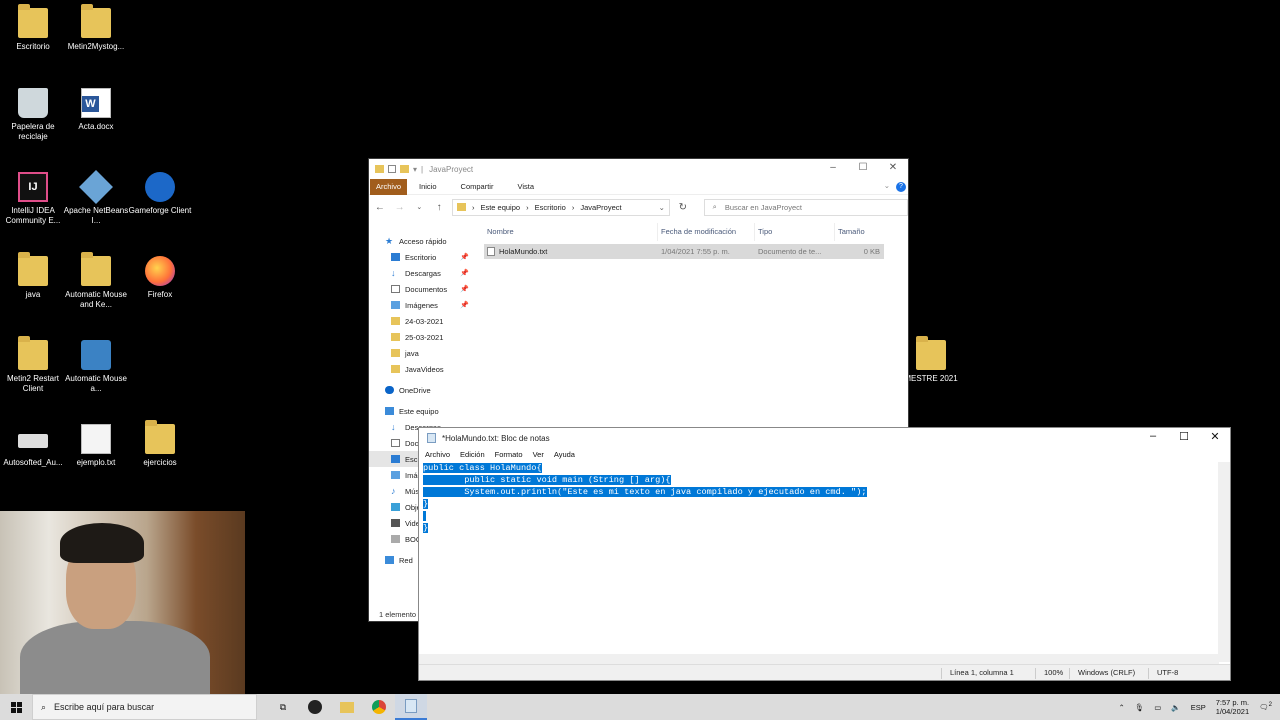 The height and width of the screenshot is (720, 1280). I want to click on gameforge-icon, so click(160, 187).